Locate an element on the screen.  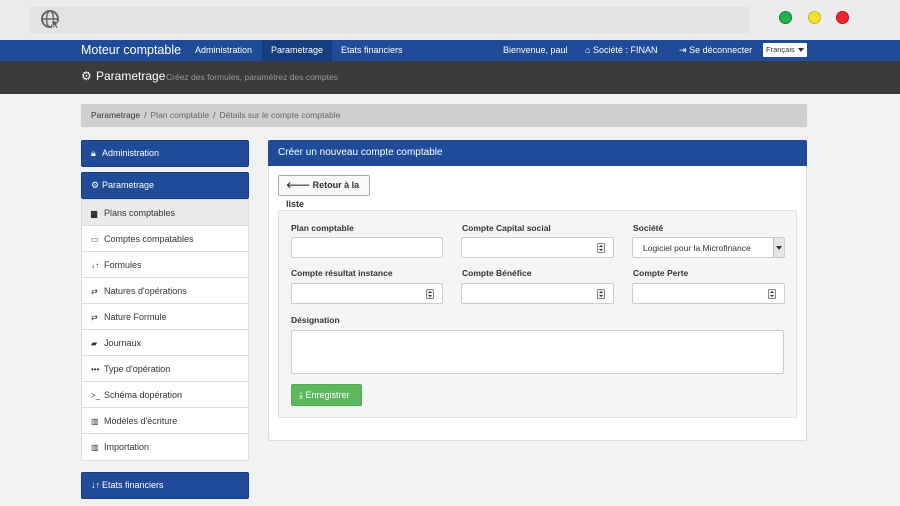
societe-value: Logiciel pour la Microfinance is located at coordinates (697, 248).